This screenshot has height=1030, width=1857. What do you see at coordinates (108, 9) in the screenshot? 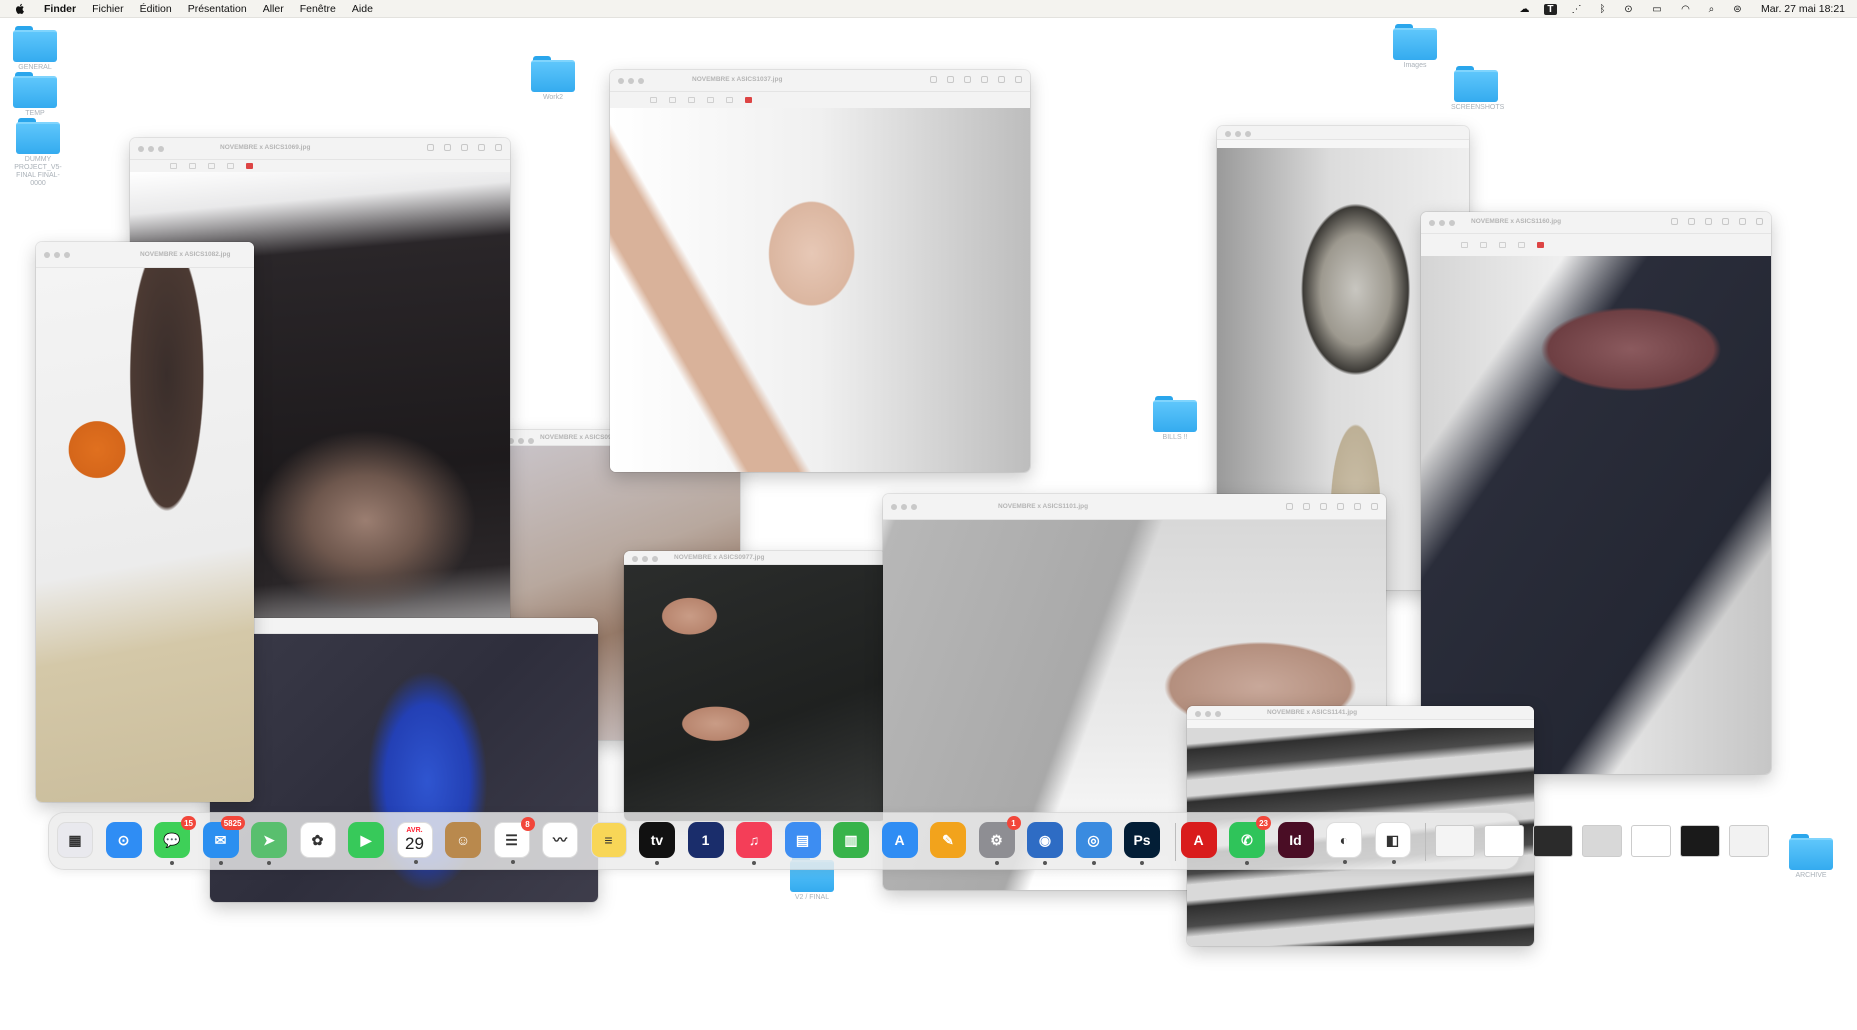
I see `menu-fichier: Fichier` at bounding box center [108, 9].